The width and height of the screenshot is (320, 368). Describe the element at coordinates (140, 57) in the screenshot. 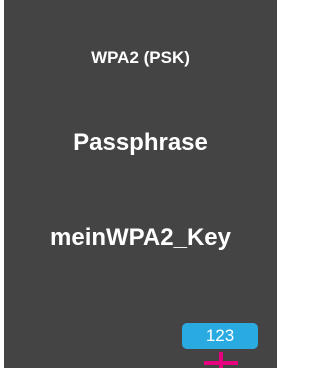

I see `security-type-label: WPA2 (PSK)` at that location.